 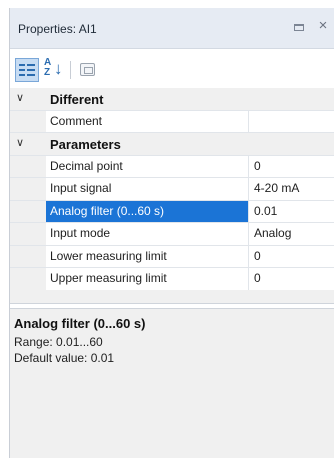 I want to click on property-value: Analog, so click(x=292, y=234).